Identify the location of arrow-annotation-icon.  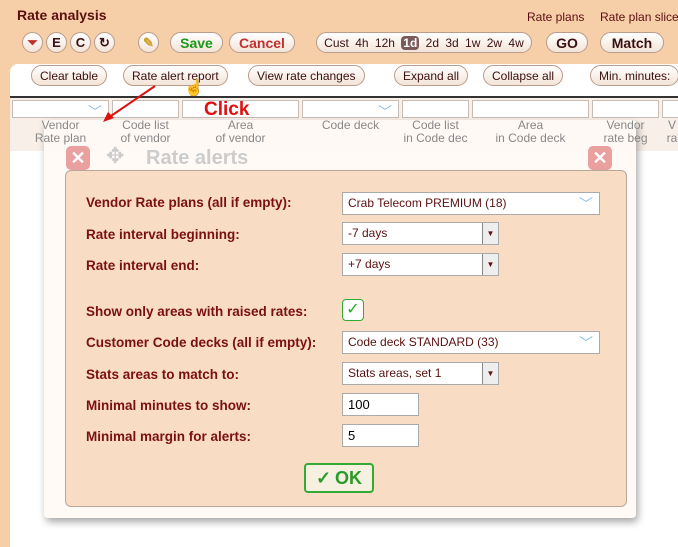
(129, 103).